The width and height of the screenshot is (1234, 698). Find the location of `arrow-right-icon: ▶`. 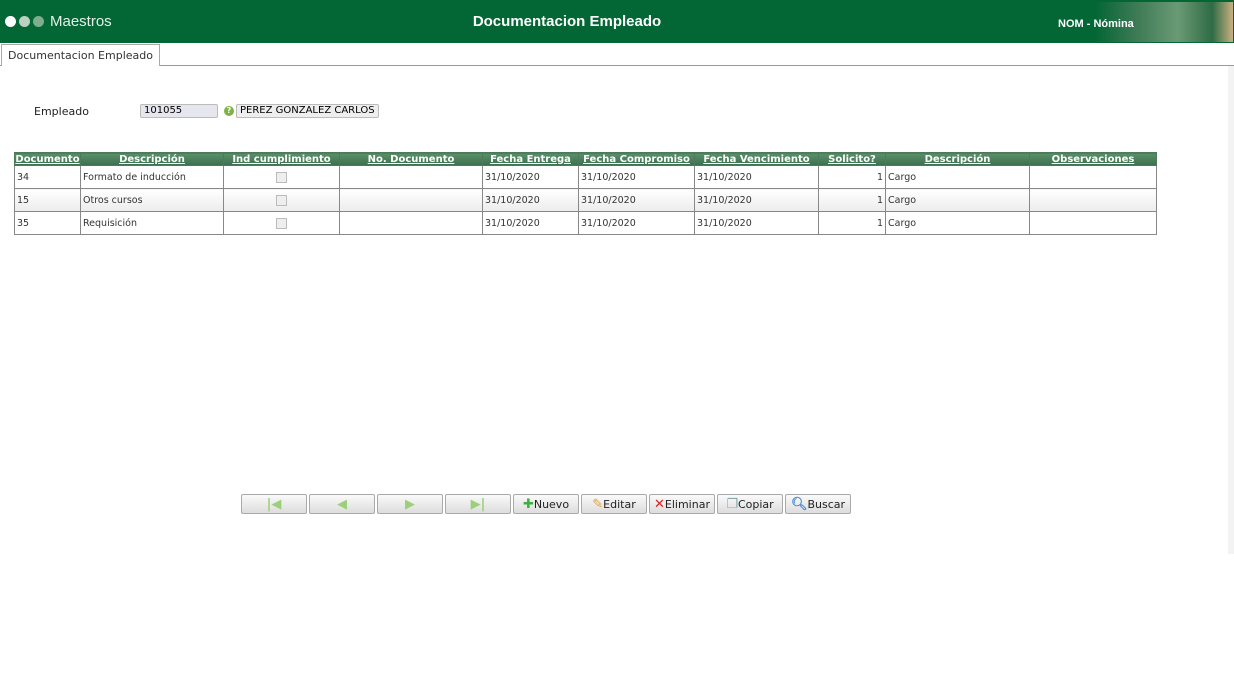

arrow-right-icon: ▶ is located at coordinates (410, 504).